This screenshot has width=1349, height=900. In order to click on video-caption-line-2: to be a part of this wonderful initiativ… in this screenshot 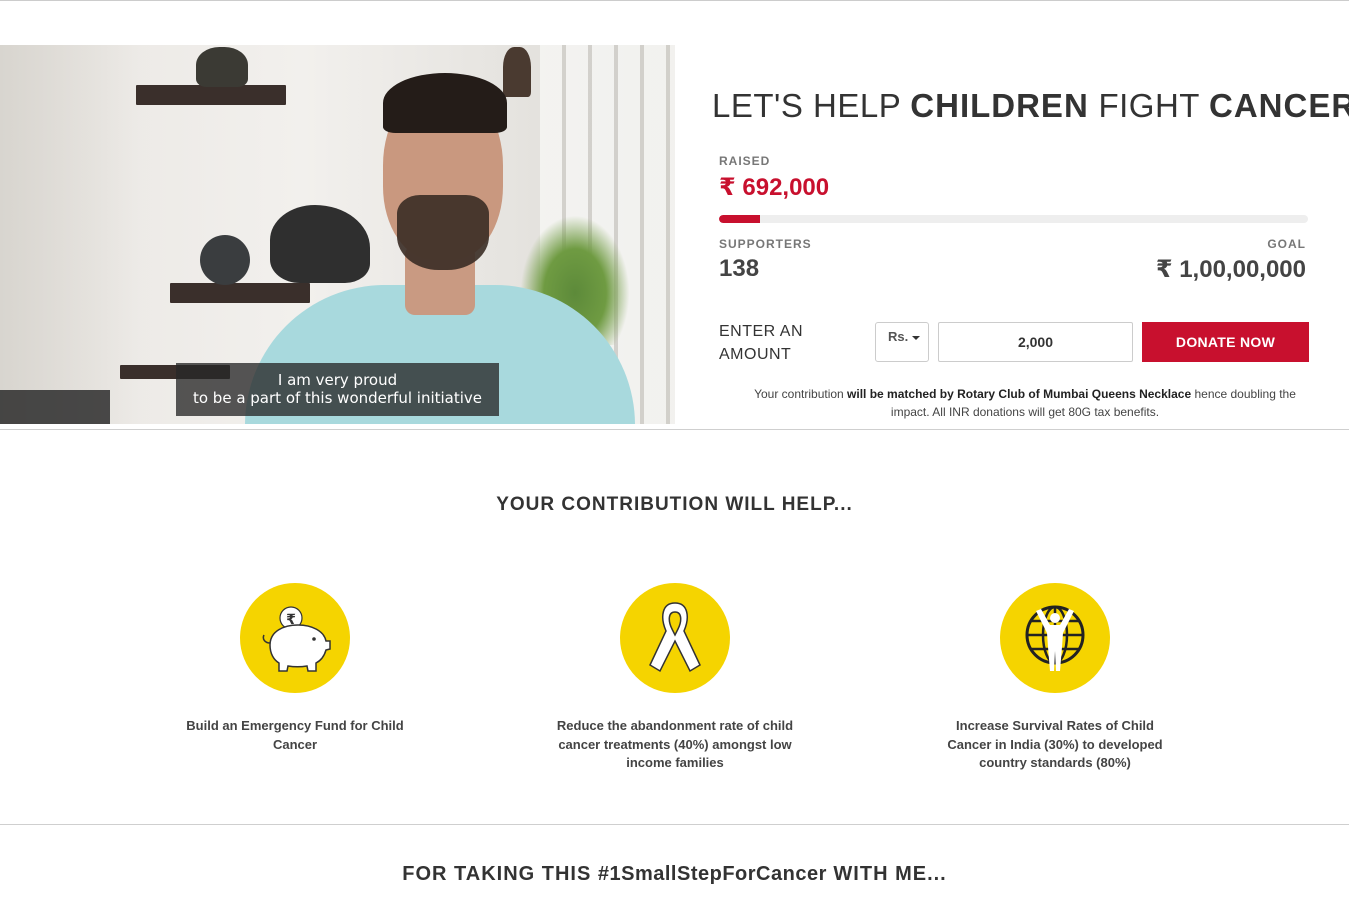, I will do `click(337, 398)`.